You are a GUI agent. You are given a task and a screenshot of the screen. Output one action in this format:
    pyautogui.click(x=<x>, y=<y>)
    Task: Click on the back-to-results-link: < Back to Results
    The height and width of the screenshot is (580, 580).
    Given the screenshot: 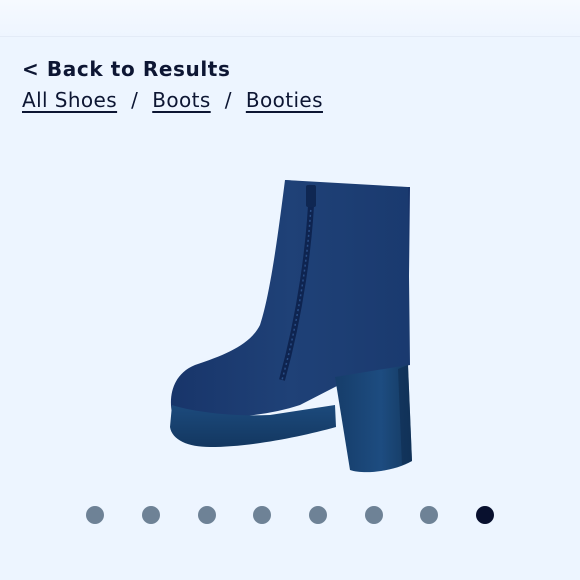 What is the action you would take?
    pyautogui.click(x=126, y=69)
    